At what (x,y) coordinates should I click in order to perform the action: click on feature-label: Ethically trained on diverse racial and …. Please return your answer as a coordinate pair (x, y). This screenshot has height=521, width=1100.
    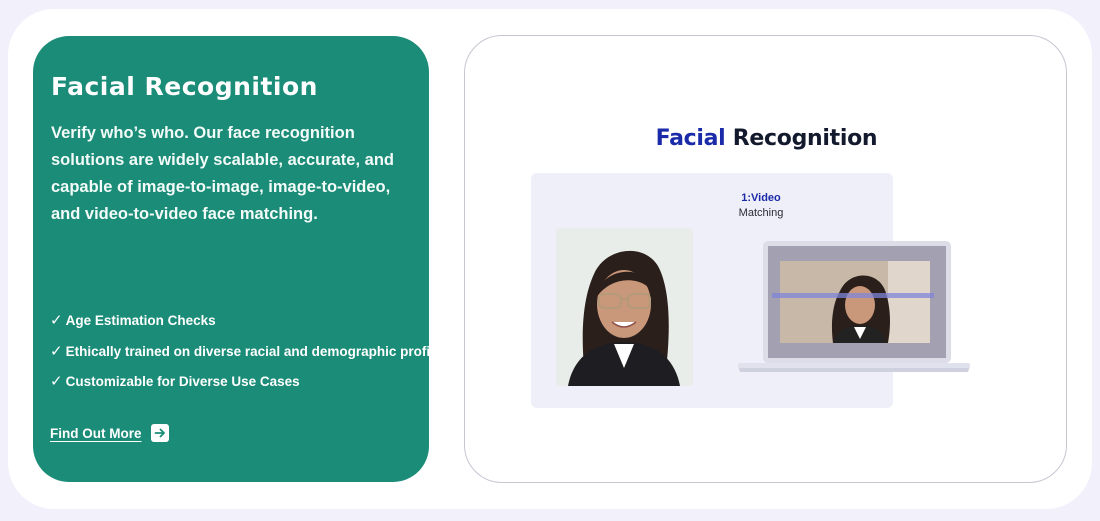
    Looking at the image, I should click on (257, 351).